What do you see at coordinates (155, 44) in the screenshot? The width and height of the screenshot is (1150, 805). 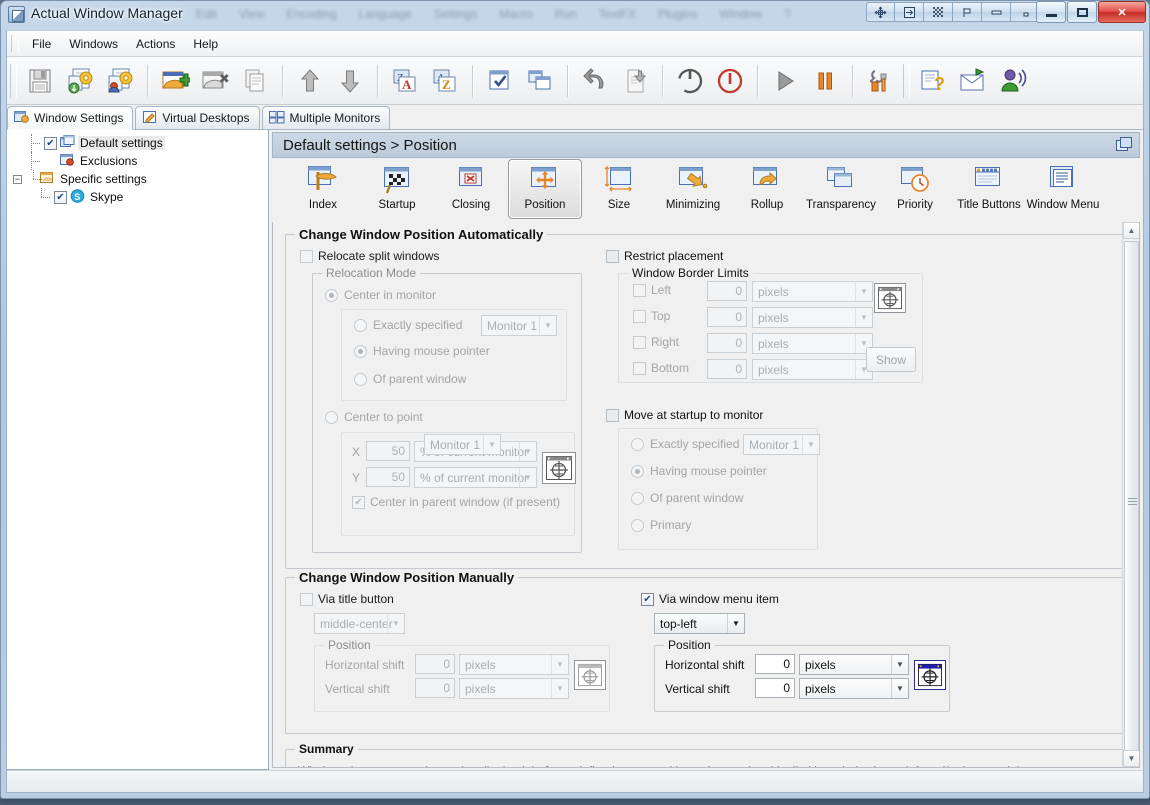 I see `menu-item-actions: Actions` at bounding box center [155, 44].